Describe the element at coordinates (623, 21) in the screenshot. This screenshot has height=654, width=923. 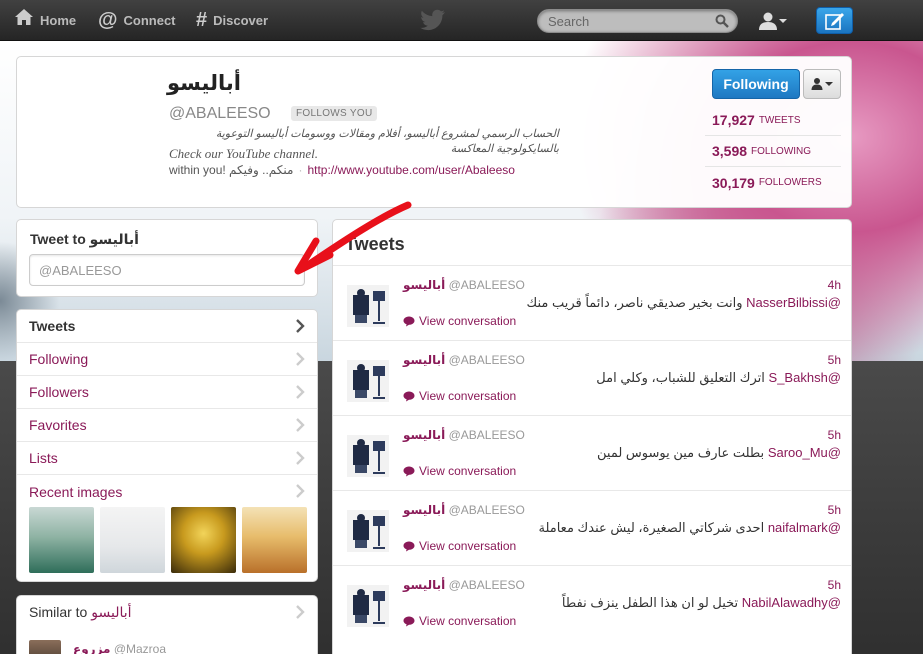
I see `search-input` at that location.